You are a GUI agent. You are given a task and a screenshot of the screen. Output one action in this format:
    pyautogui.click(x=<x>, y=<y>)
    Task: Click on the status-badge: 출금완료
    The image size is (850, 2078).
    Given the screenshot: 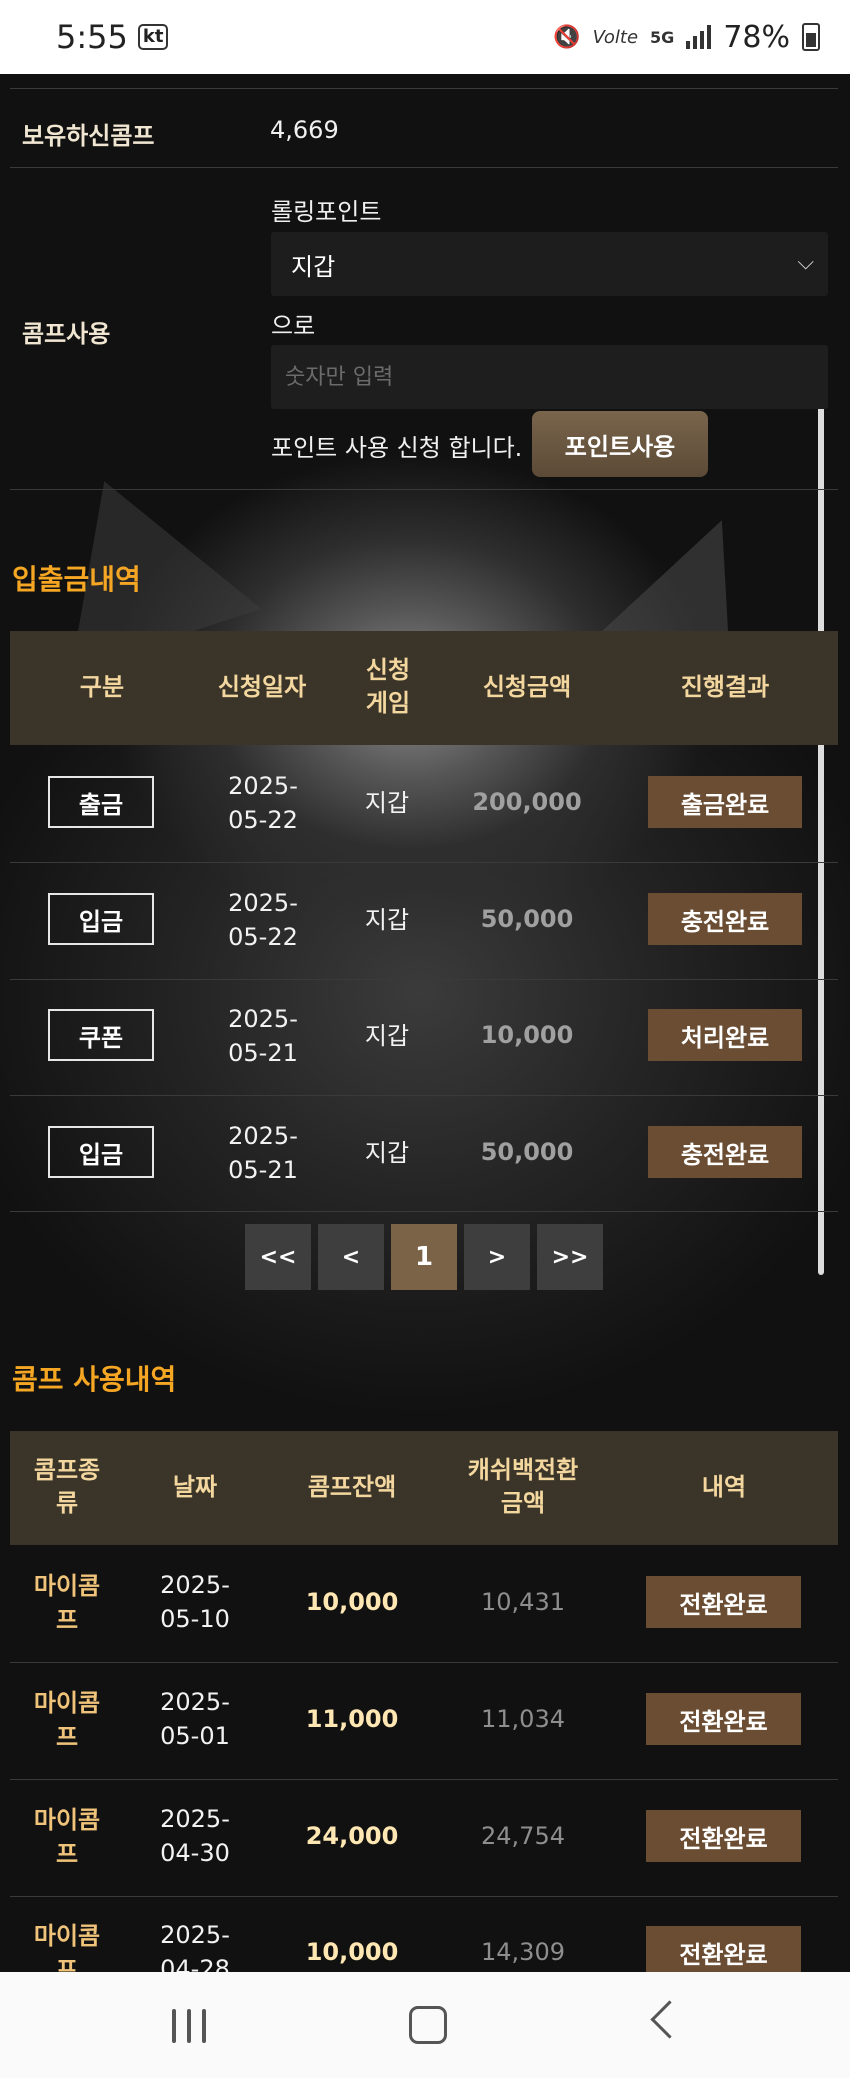 What is the action you would take?
    pyautogui.click(x=725, y=802)
    